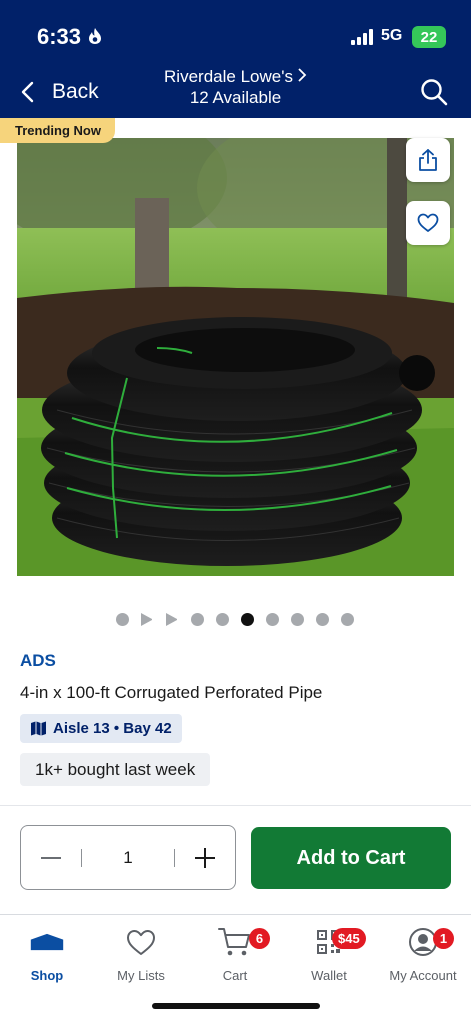 The width and height of the screenshot is (471, 1020). I want to click on nav-label-shop: Shop, so click(47, 975).